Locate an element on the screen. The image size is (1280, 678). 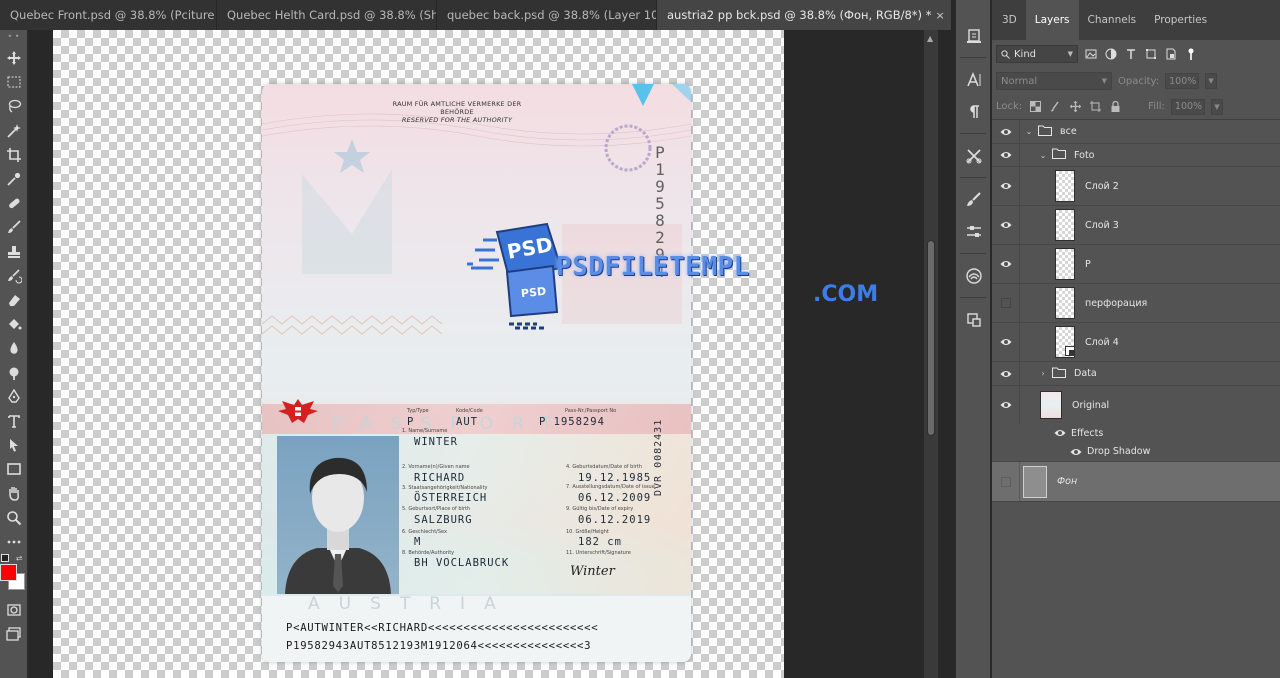
type-tool-icon is located at coordinates (14, 421).